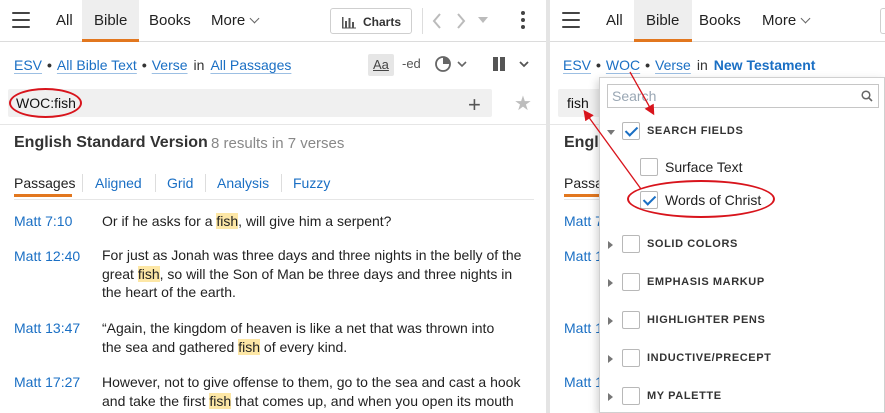 The width and height of the screenshot is (885, 413). I want to click on result-ref: Matt 7, so click(583, 221).